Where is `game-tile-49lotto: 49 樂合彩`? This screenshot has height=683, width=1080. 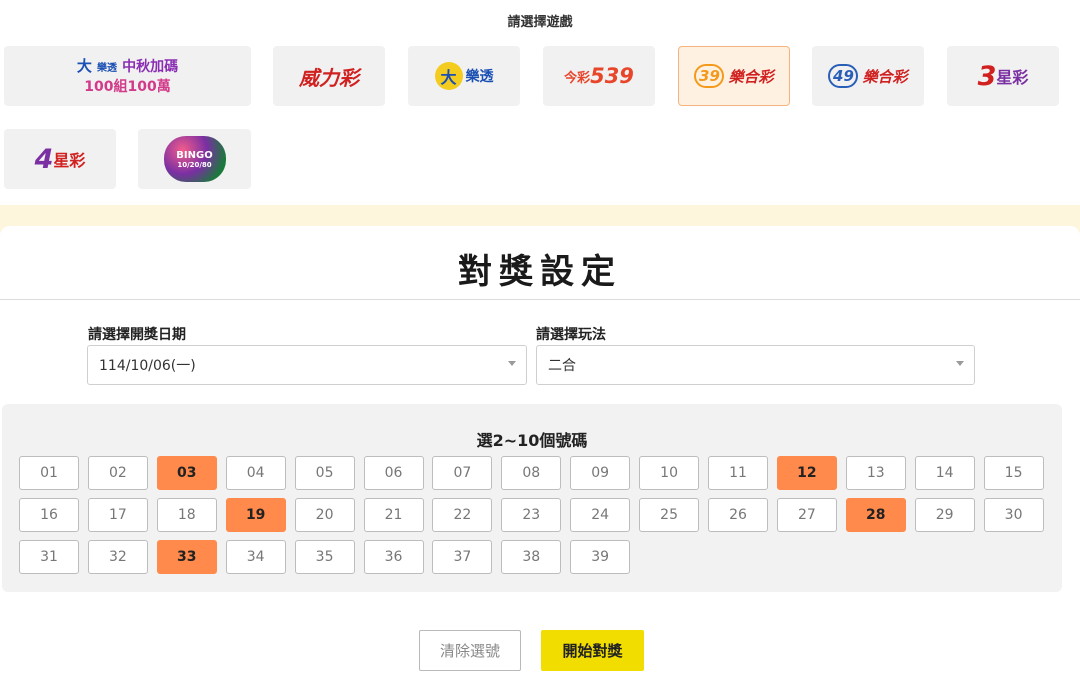 game-tile-49lotto: 49 樂合彩 is located at coordinates (868, 76).